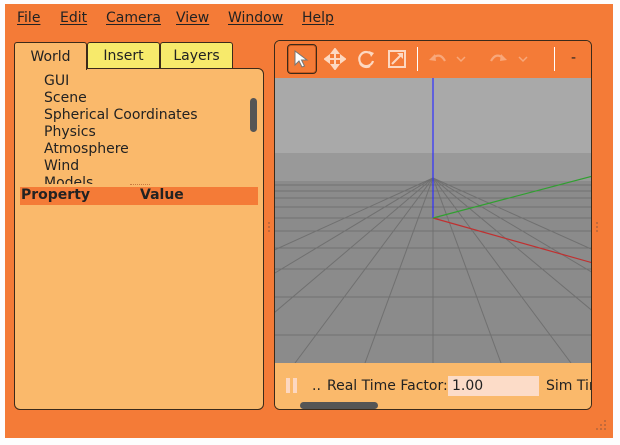 The width and height of the screenshot is (620, 445). Describe the element at coordinates (192, 18) in the screenshot. I see `menu-view: View` at that location.